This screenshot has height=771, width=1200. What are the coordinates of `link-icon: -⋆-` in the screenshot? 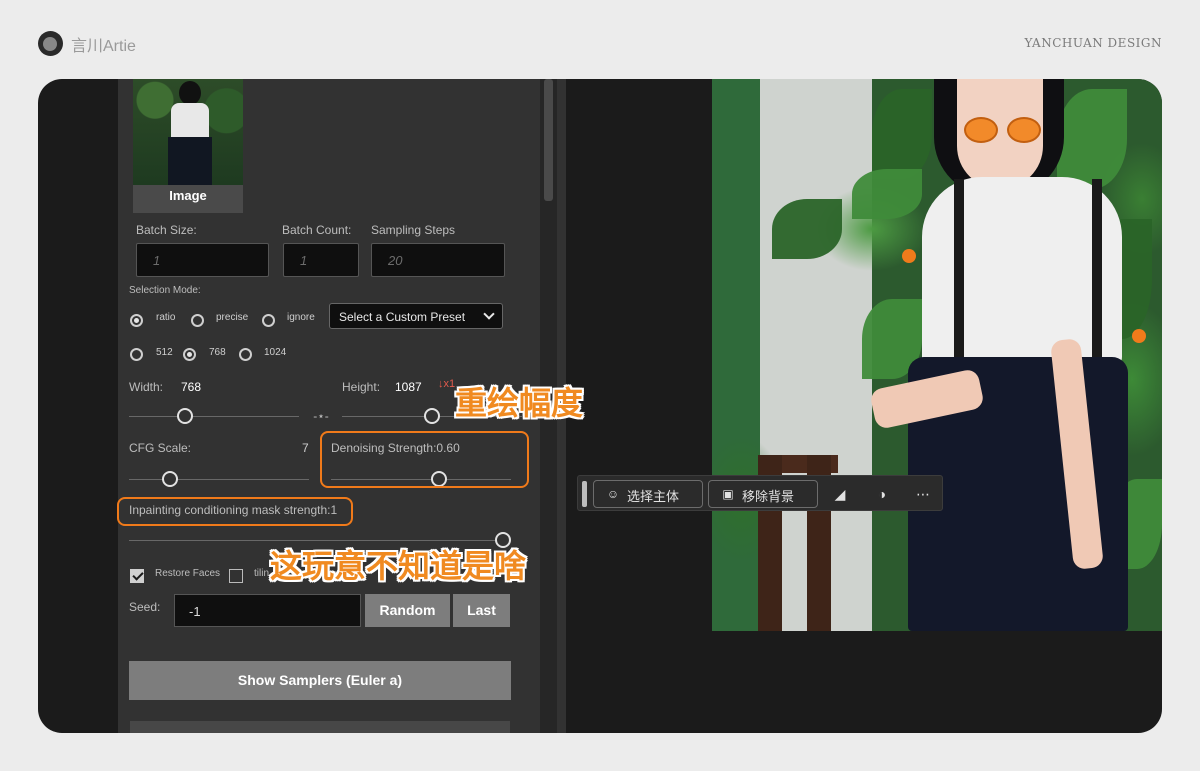 It's located at (321, 416).